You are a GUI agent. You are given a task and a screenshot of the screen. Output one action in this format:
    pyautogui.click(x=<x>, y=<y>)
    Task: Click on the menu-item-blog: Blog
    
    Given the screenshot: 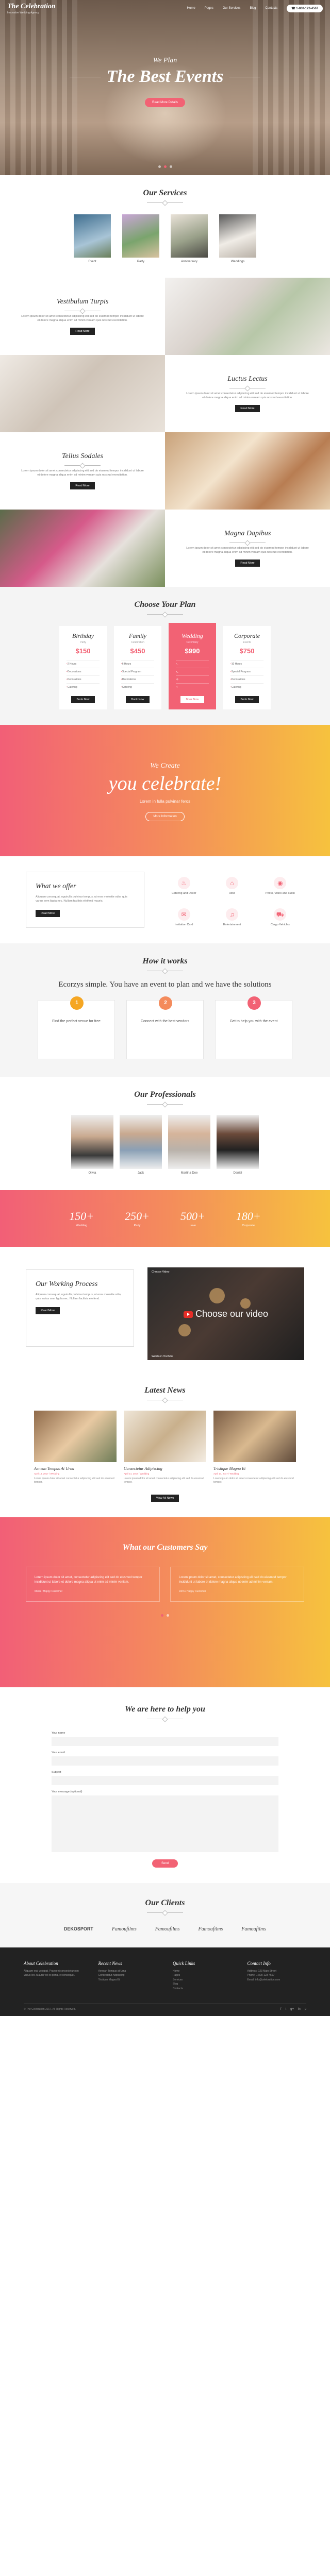 What is the action you would take?
    pyautogui.click(x=253, y=8)
    